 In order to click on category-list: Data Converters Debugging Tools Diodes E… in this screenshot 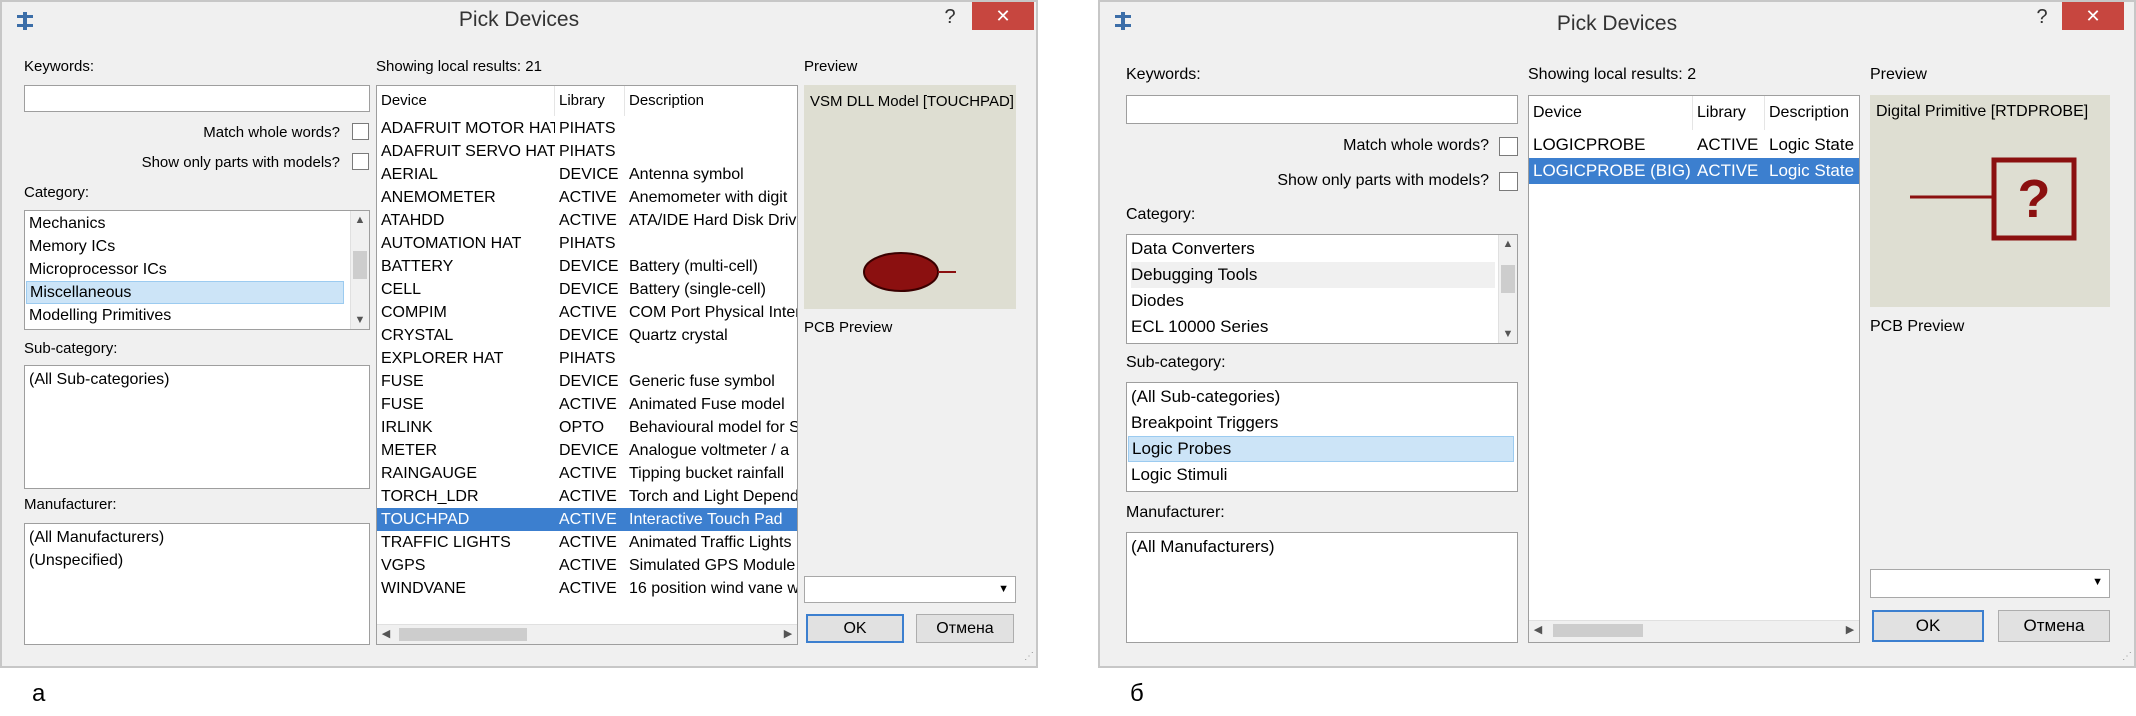, I will do `click(1322, 289)`.